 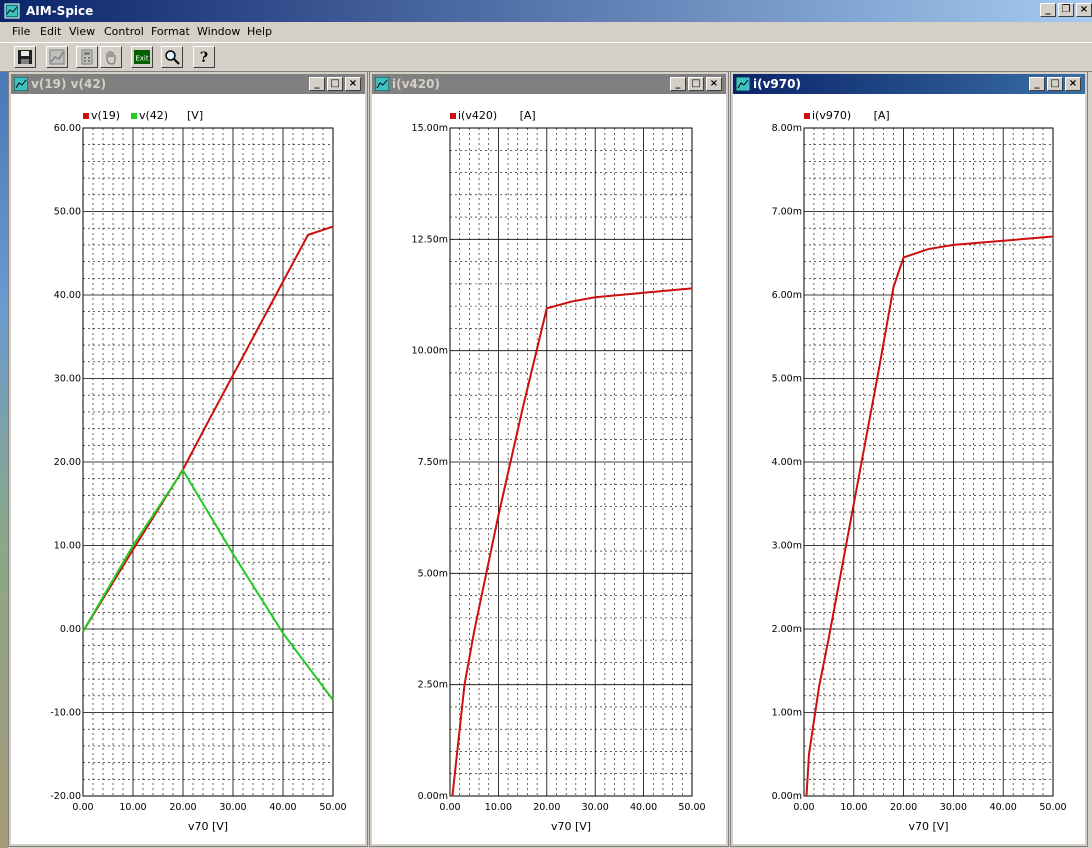 What do you see at coordinates (82, 31) in the screenshot?
I see `menu-view: View` at bounding box center [82, 31].